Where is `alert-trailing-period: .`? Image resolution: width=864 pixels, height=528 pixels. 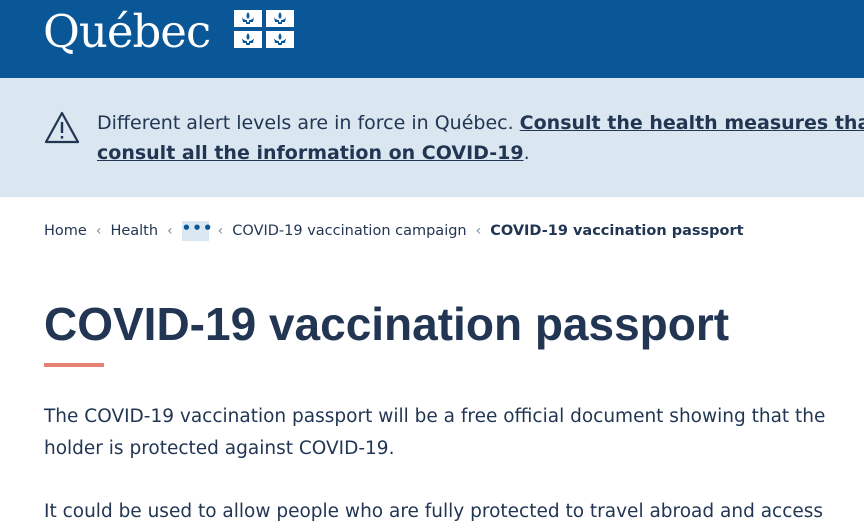
alert-trailing-period: . is located at coordinates (526, 153).